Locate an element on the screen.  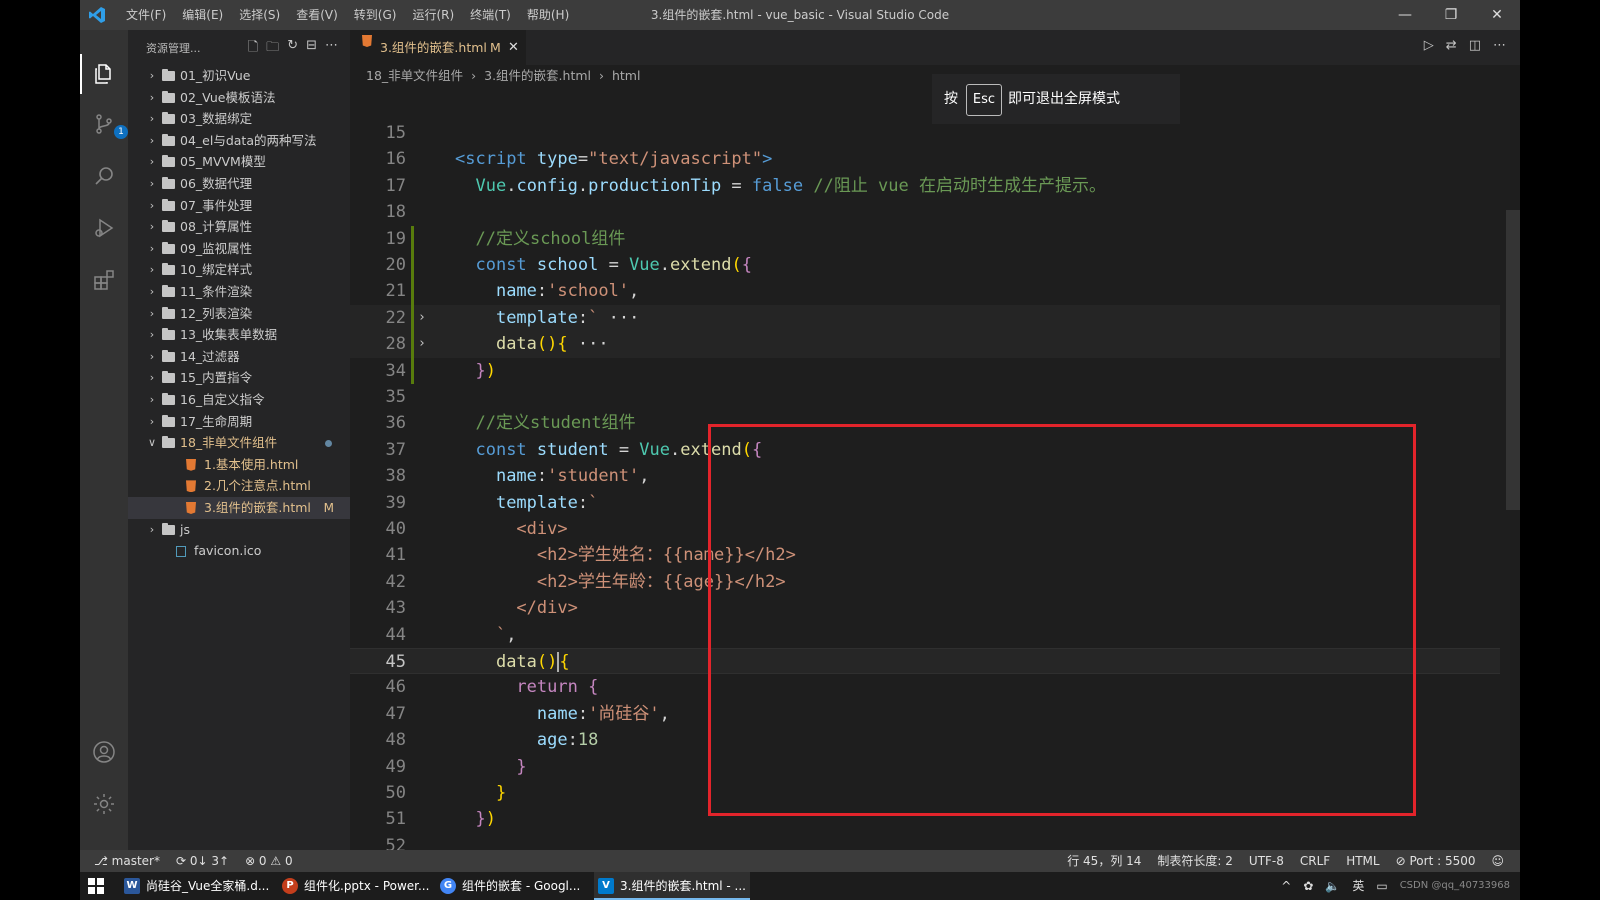
tree-item: › 10_绑定样式 is located at coordinates (239, 270).